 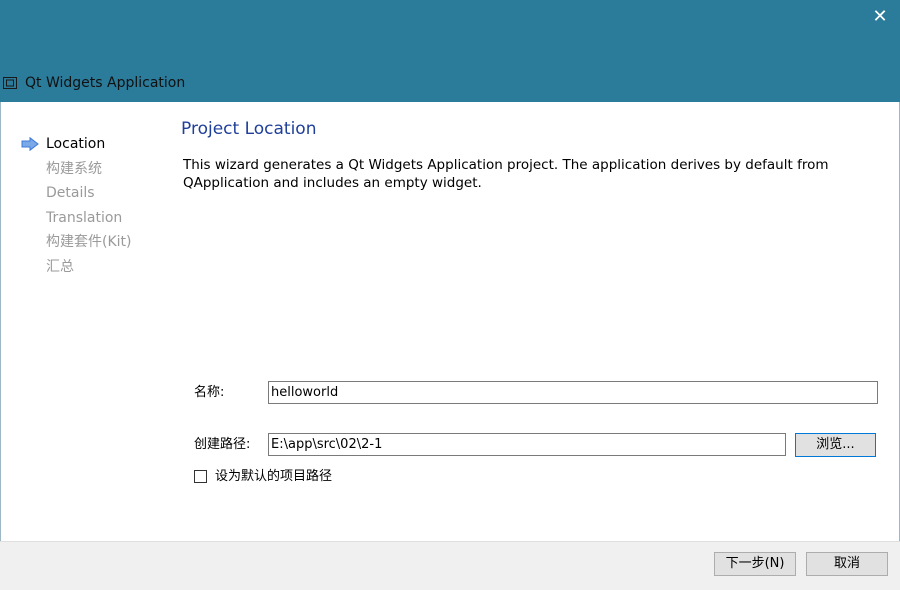 What do you see at coordinates (274, 476) in the screenshot?
I see `default-path-label: 设为默认的项目路径` at bounding box center [274, 476].